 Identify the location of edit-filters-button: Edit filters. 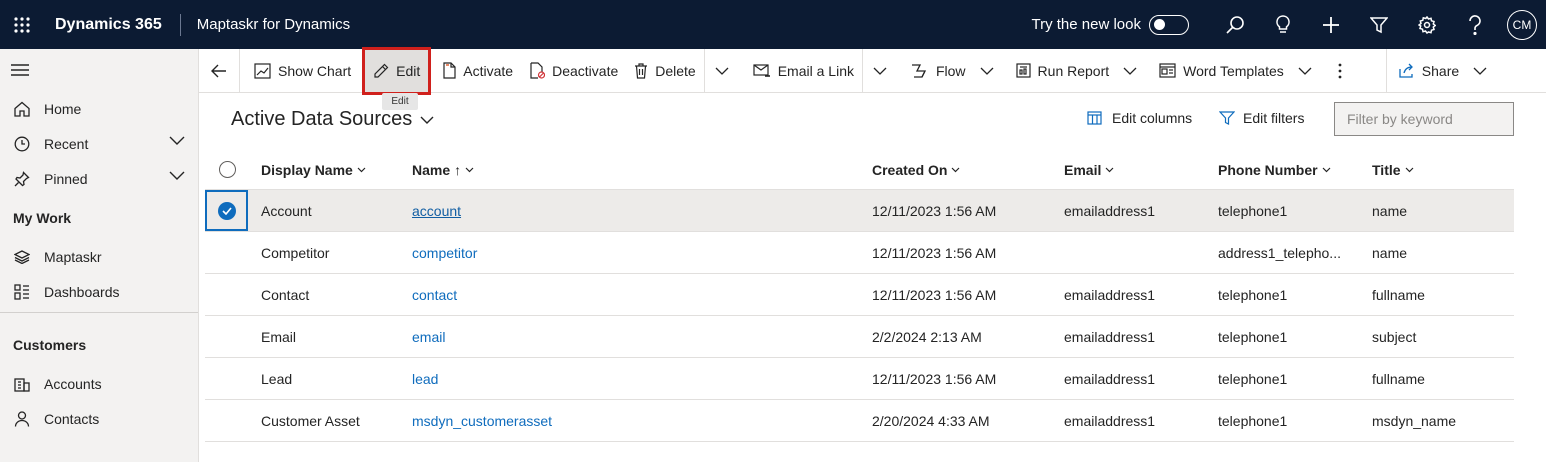
(1261, 118).